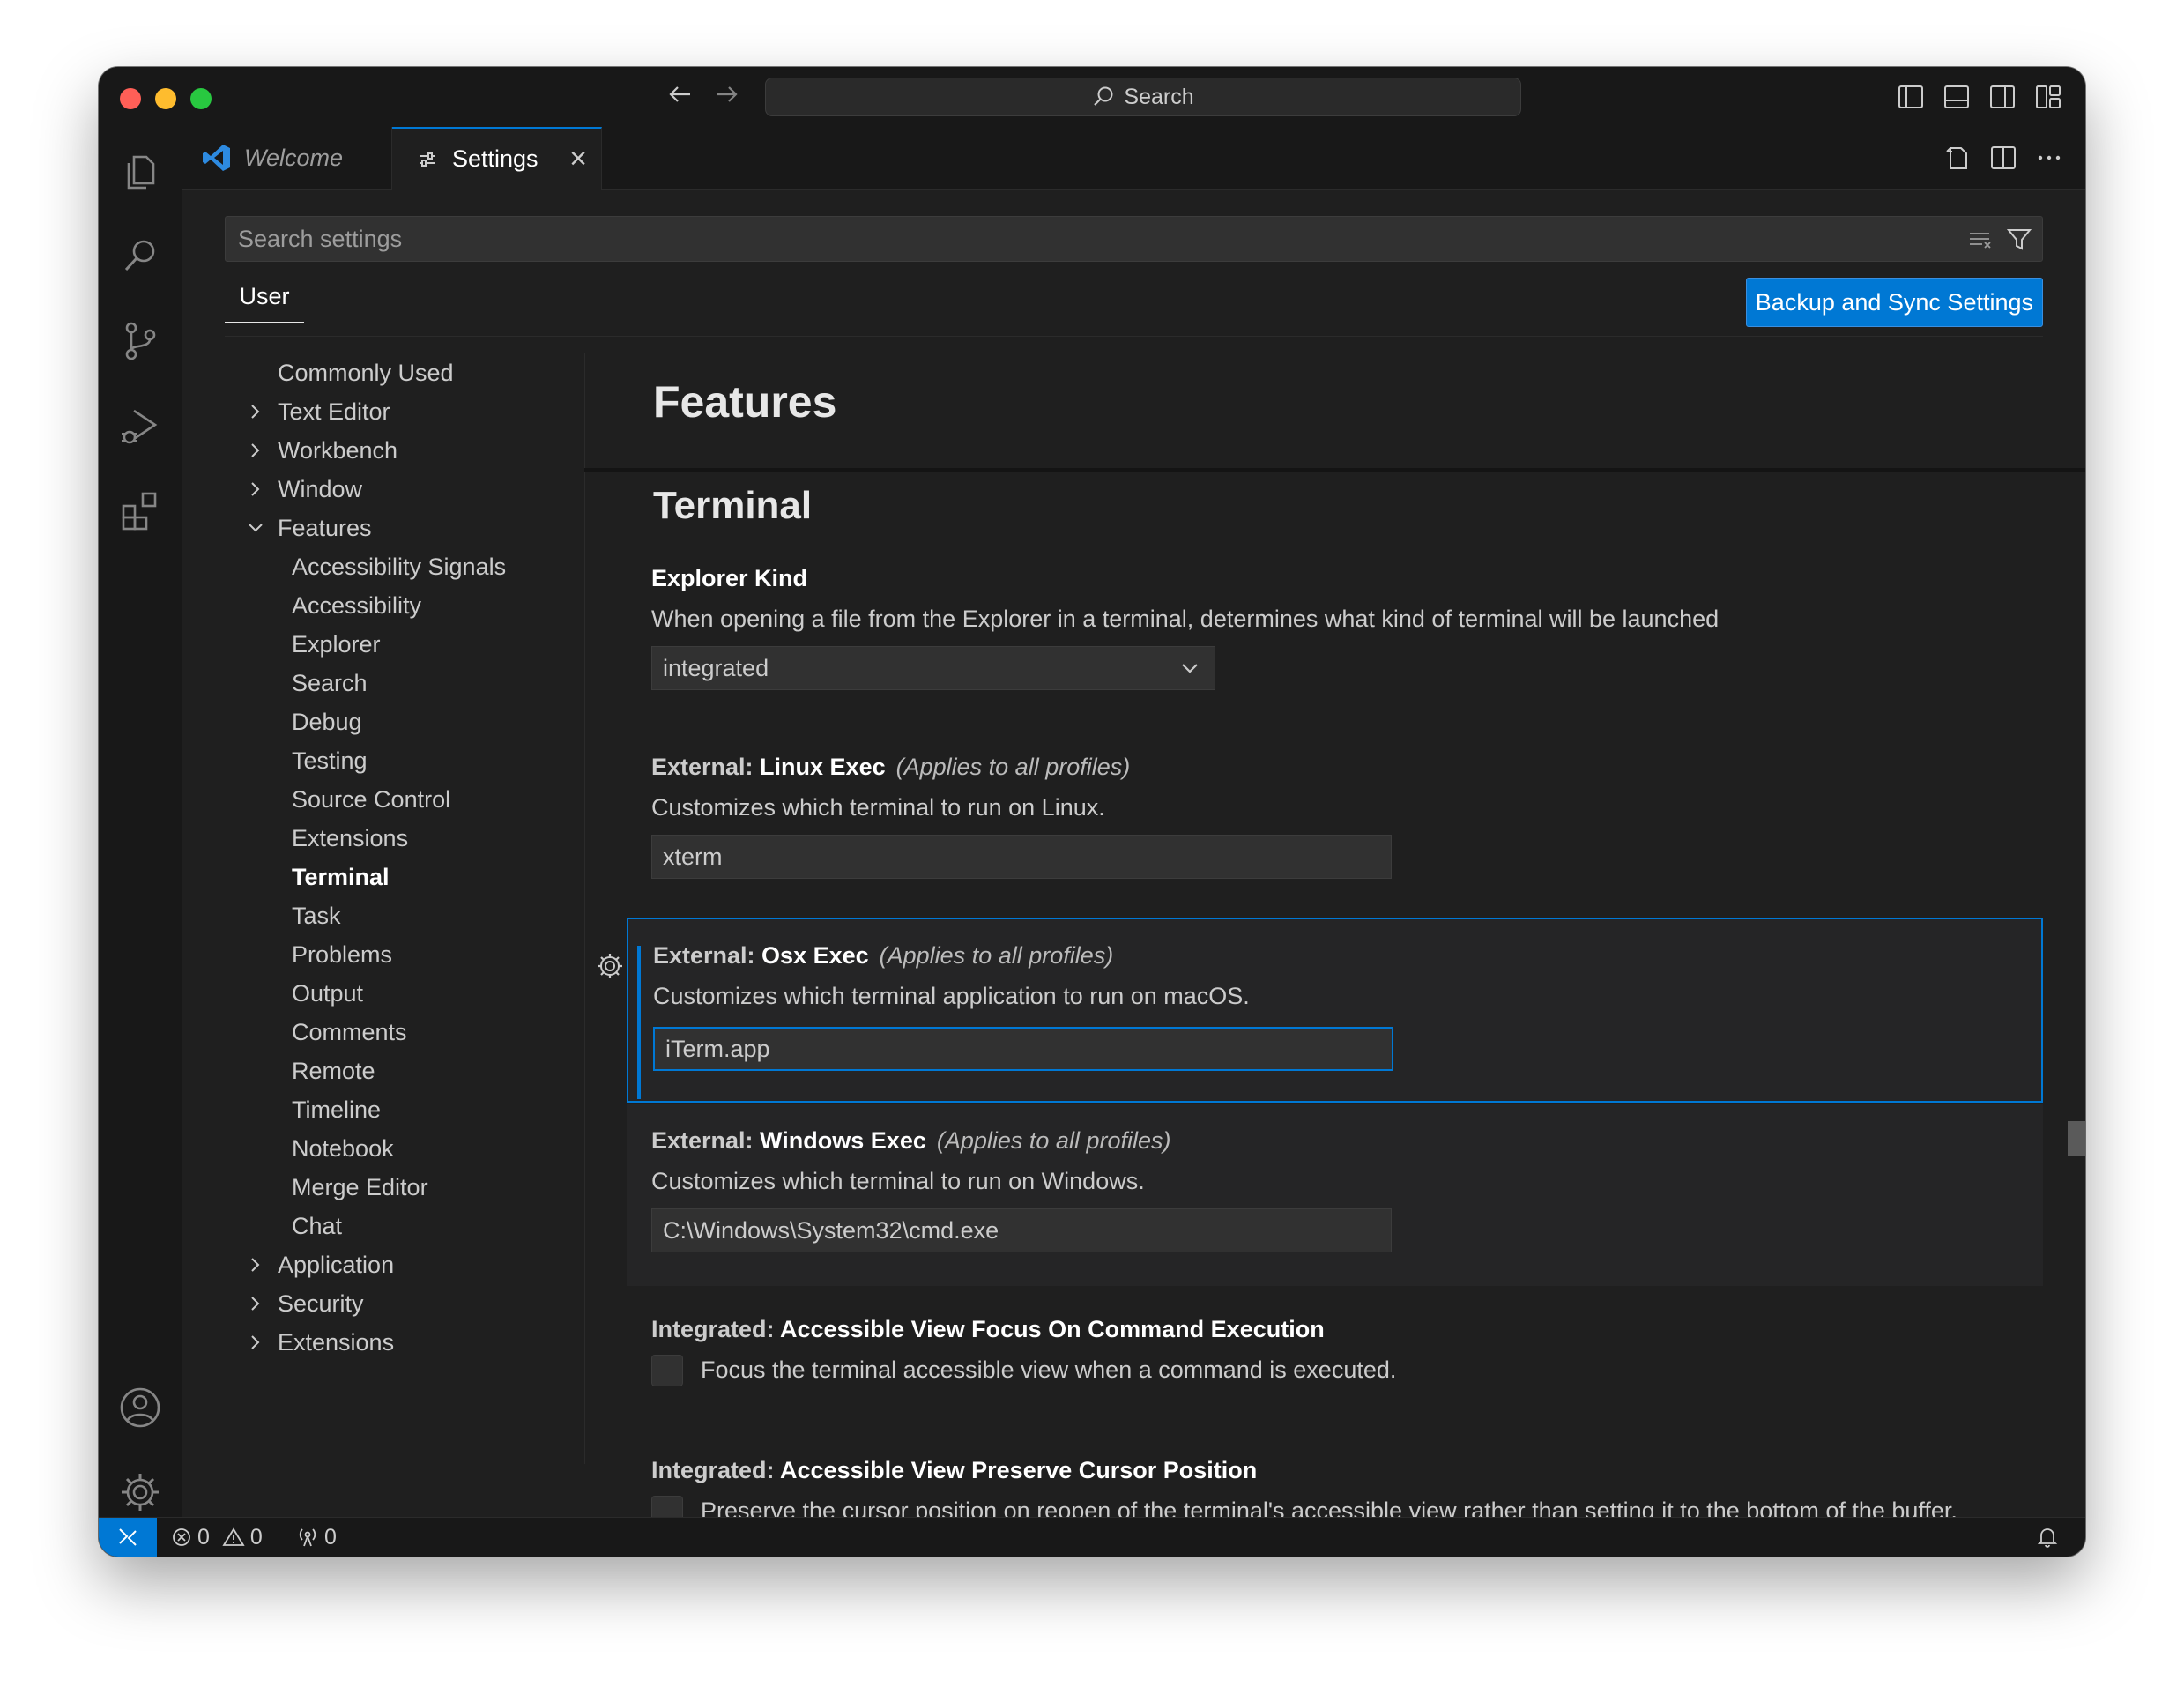 This screenshot has height=1687, width=2184. What do you see at coordinates (330, 683) in the screenshot?
I see `toc-item-search: Search` at bounding box center [330, 683].